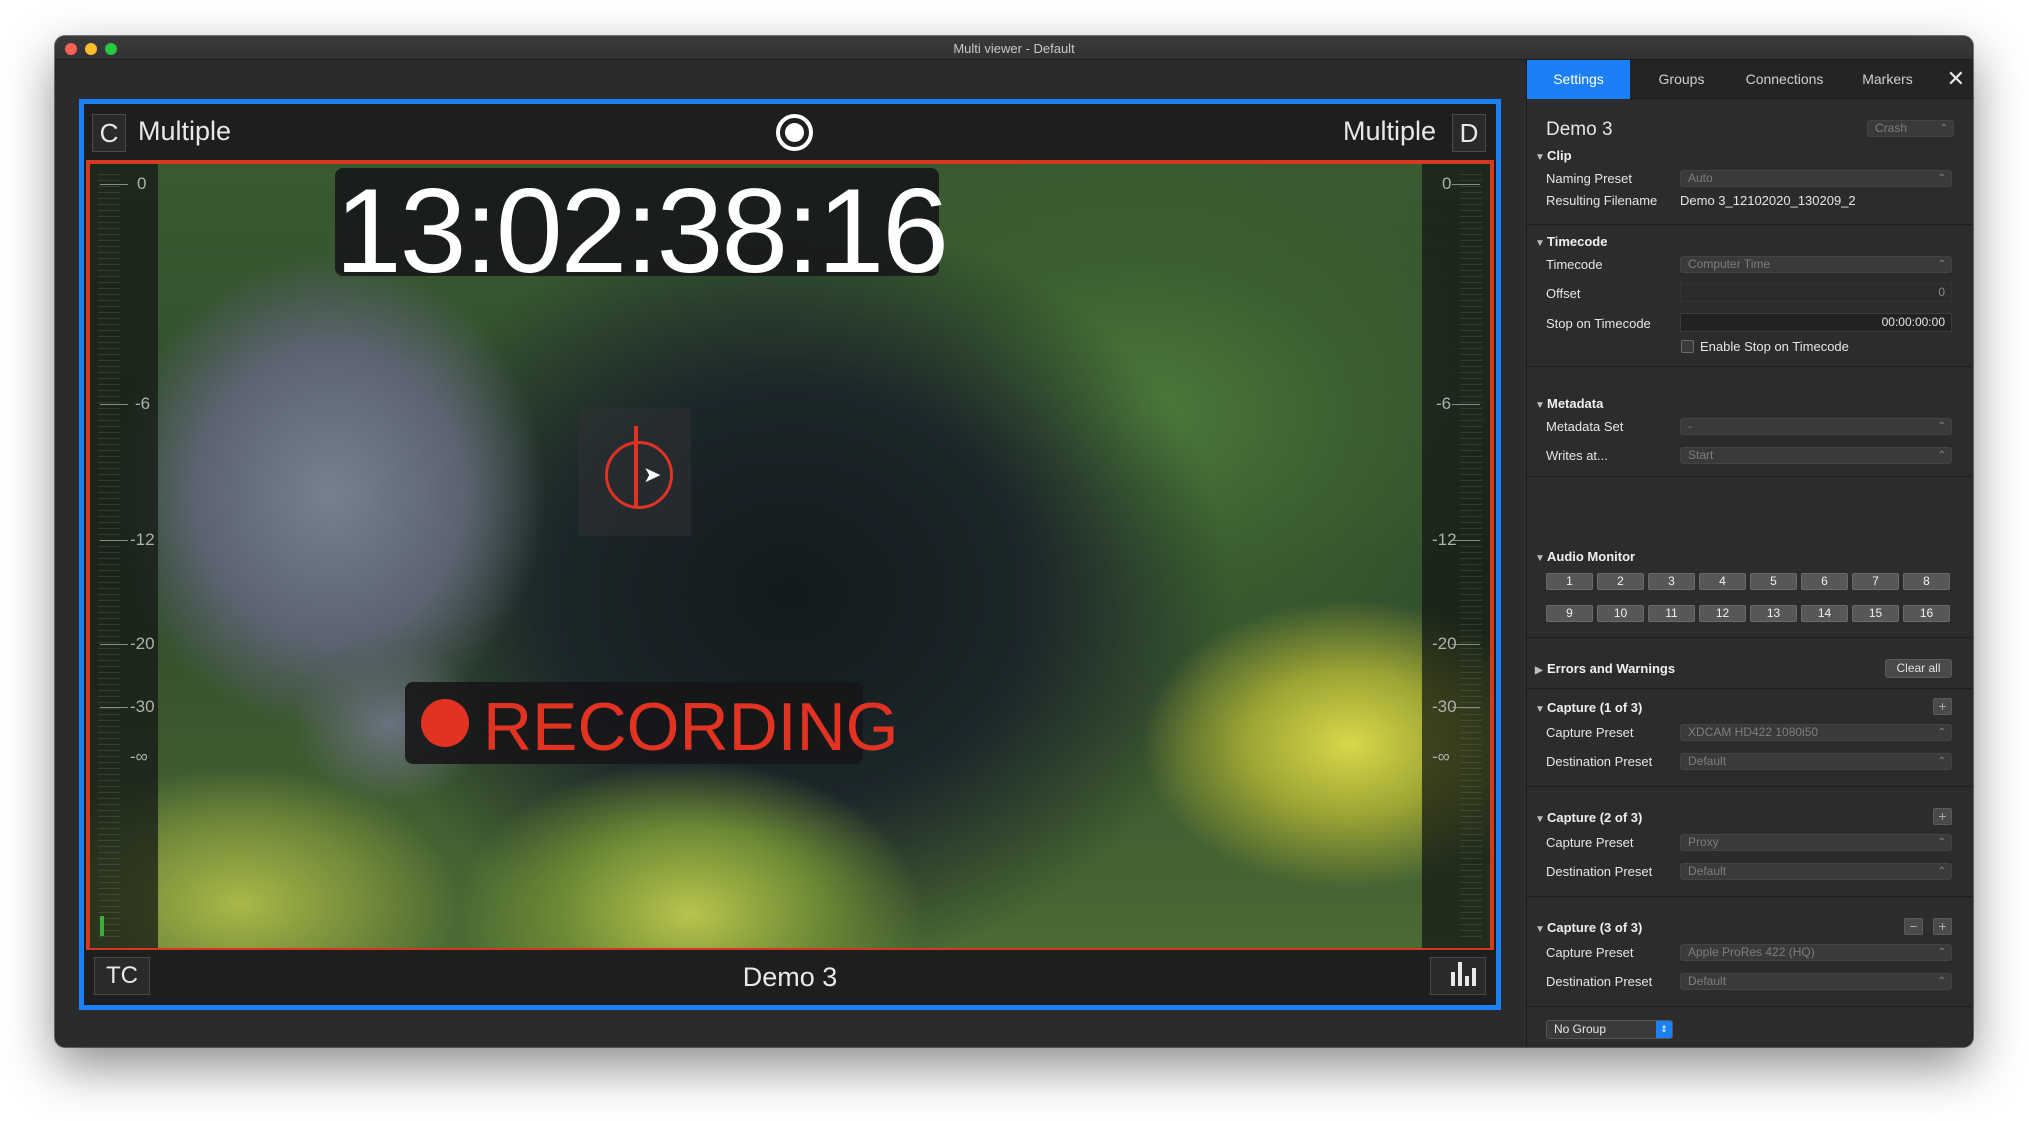 This screenshot has width=2029, height=1121. What do you see at coordinates (790, 977) in the screenshot?
I see `source-name: Demo 3` at bounding box center [790, 977].